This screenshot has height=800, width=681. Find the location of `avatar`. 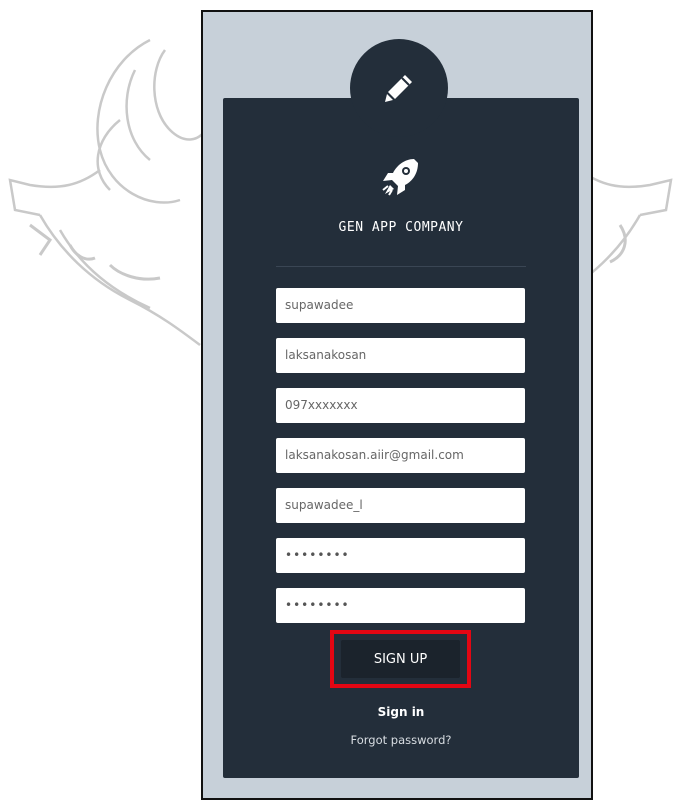

avatar is located at coordinates (399, 88).